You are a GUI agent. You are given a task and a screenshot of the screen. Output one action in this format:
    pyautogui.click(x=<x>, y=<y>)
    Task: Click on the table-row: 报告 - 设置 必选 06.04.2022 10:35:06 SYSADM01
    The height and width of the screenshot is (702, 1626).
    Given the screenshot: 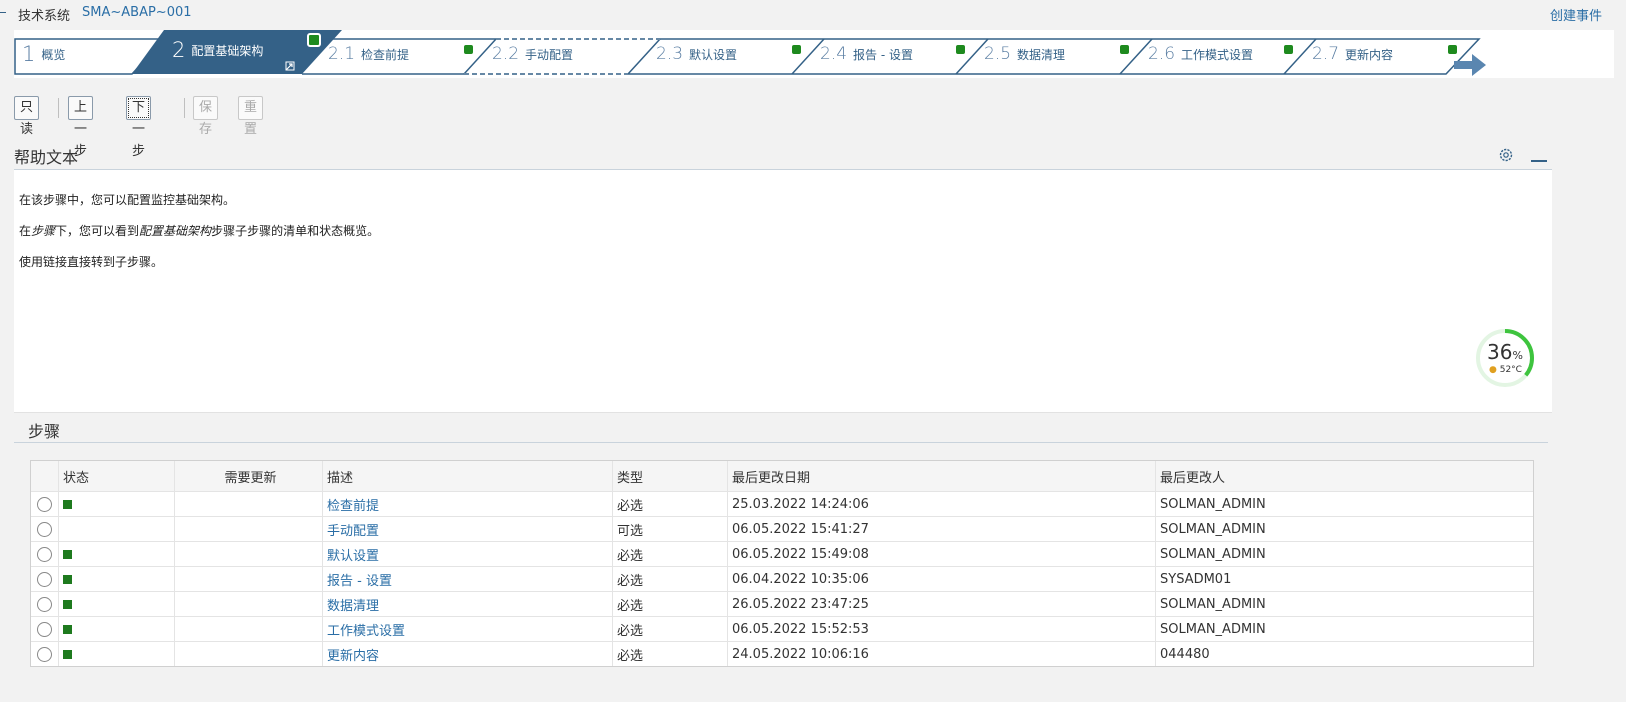 What is the action you would take?
    pyautogui.click(x=782, y=578)
    